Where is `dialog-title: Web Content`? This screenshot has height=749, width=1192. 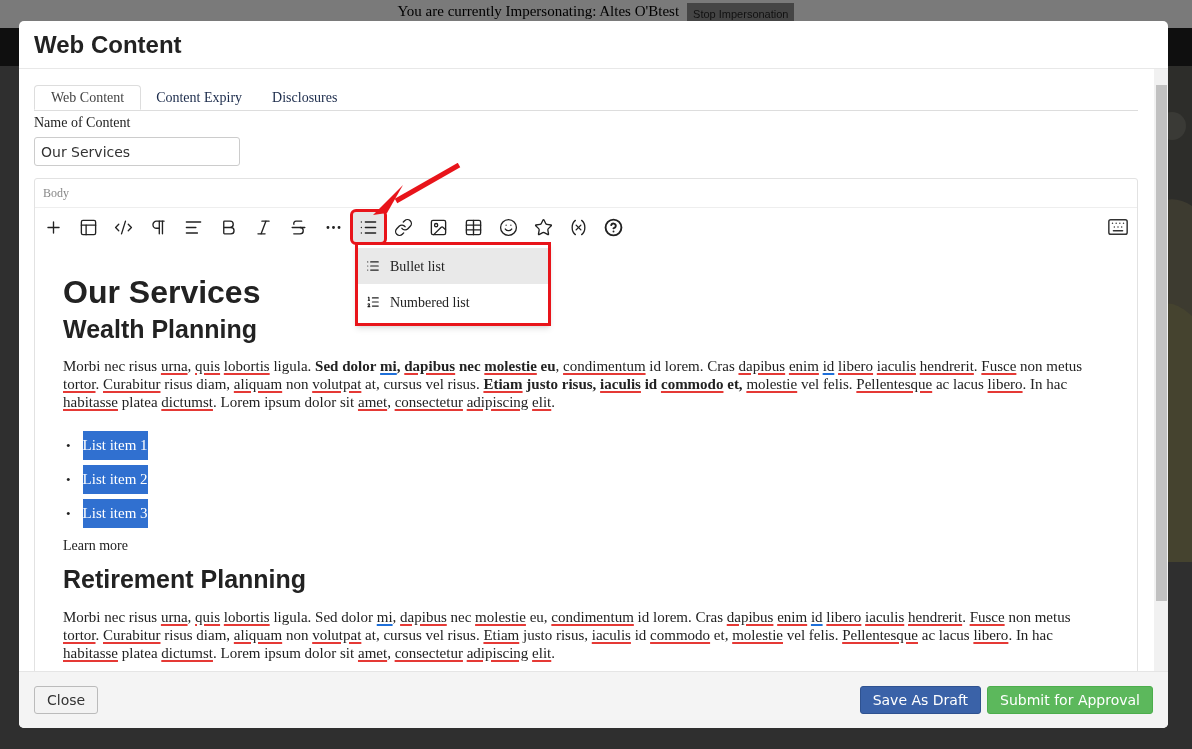 dialog-title: Web Content is located at coordinates (108, 44).